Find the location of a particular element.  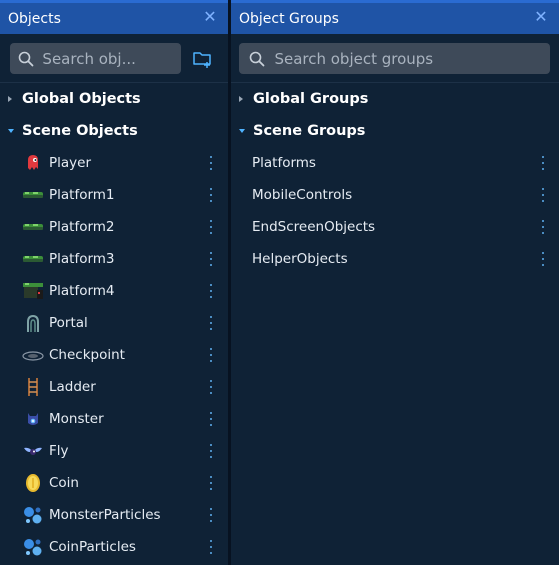

object-label: Coin is located at coordinates (64, 483).